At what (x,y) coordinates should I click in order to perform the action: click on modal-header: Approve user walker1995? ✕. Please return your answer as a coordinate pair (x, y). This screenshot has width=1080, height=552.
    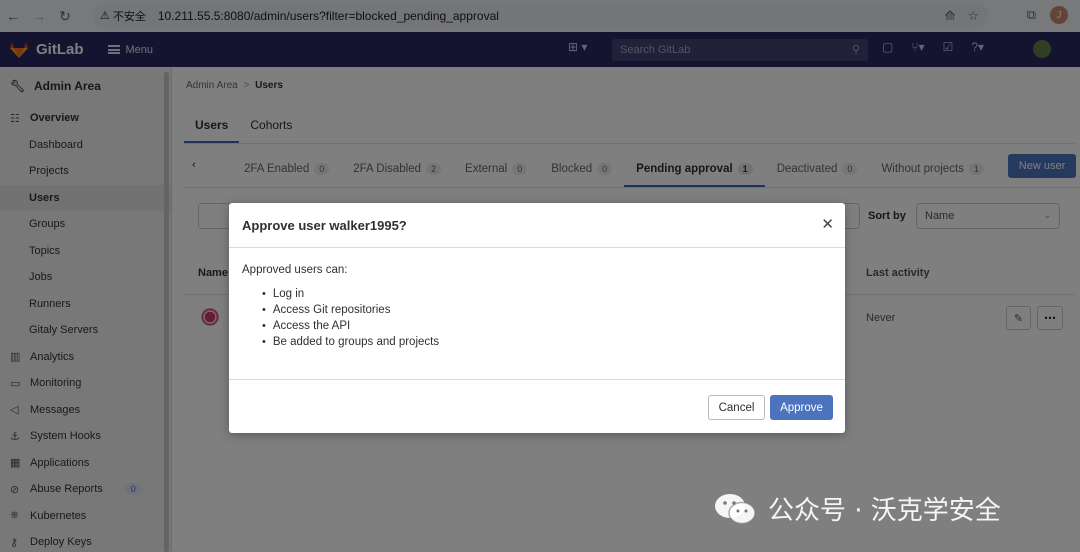
    Looking at the image, I should click on (537, 225).